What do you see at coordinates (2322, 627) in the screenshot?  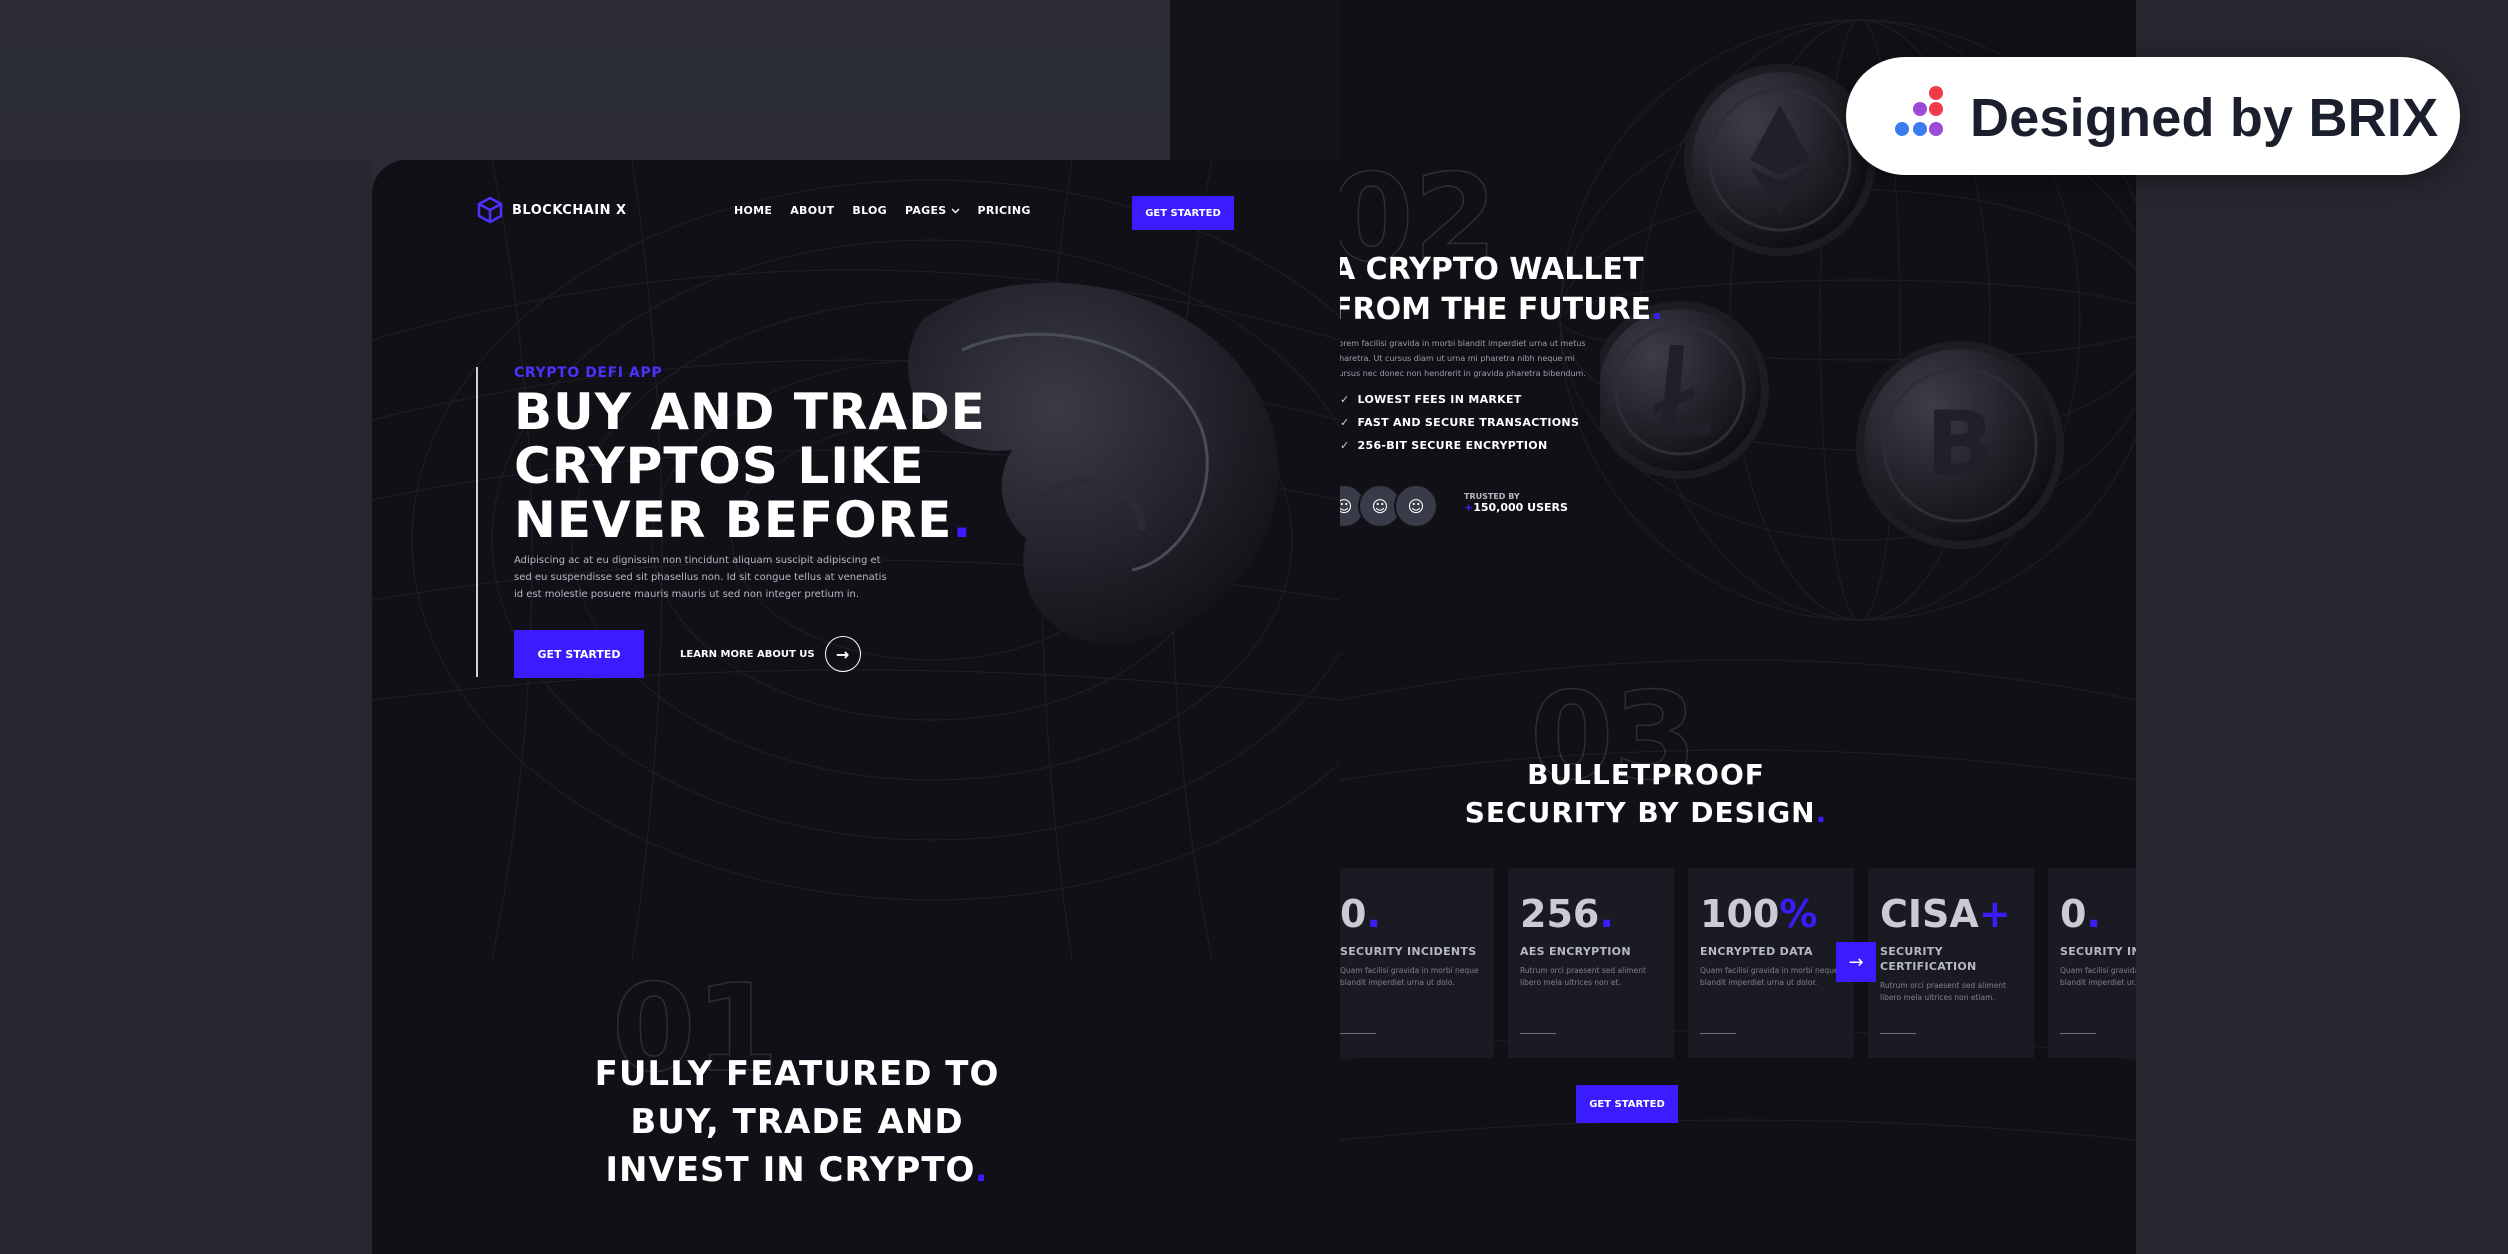 I see `backdrop-right-edge` at bounding box center [2322, 627].